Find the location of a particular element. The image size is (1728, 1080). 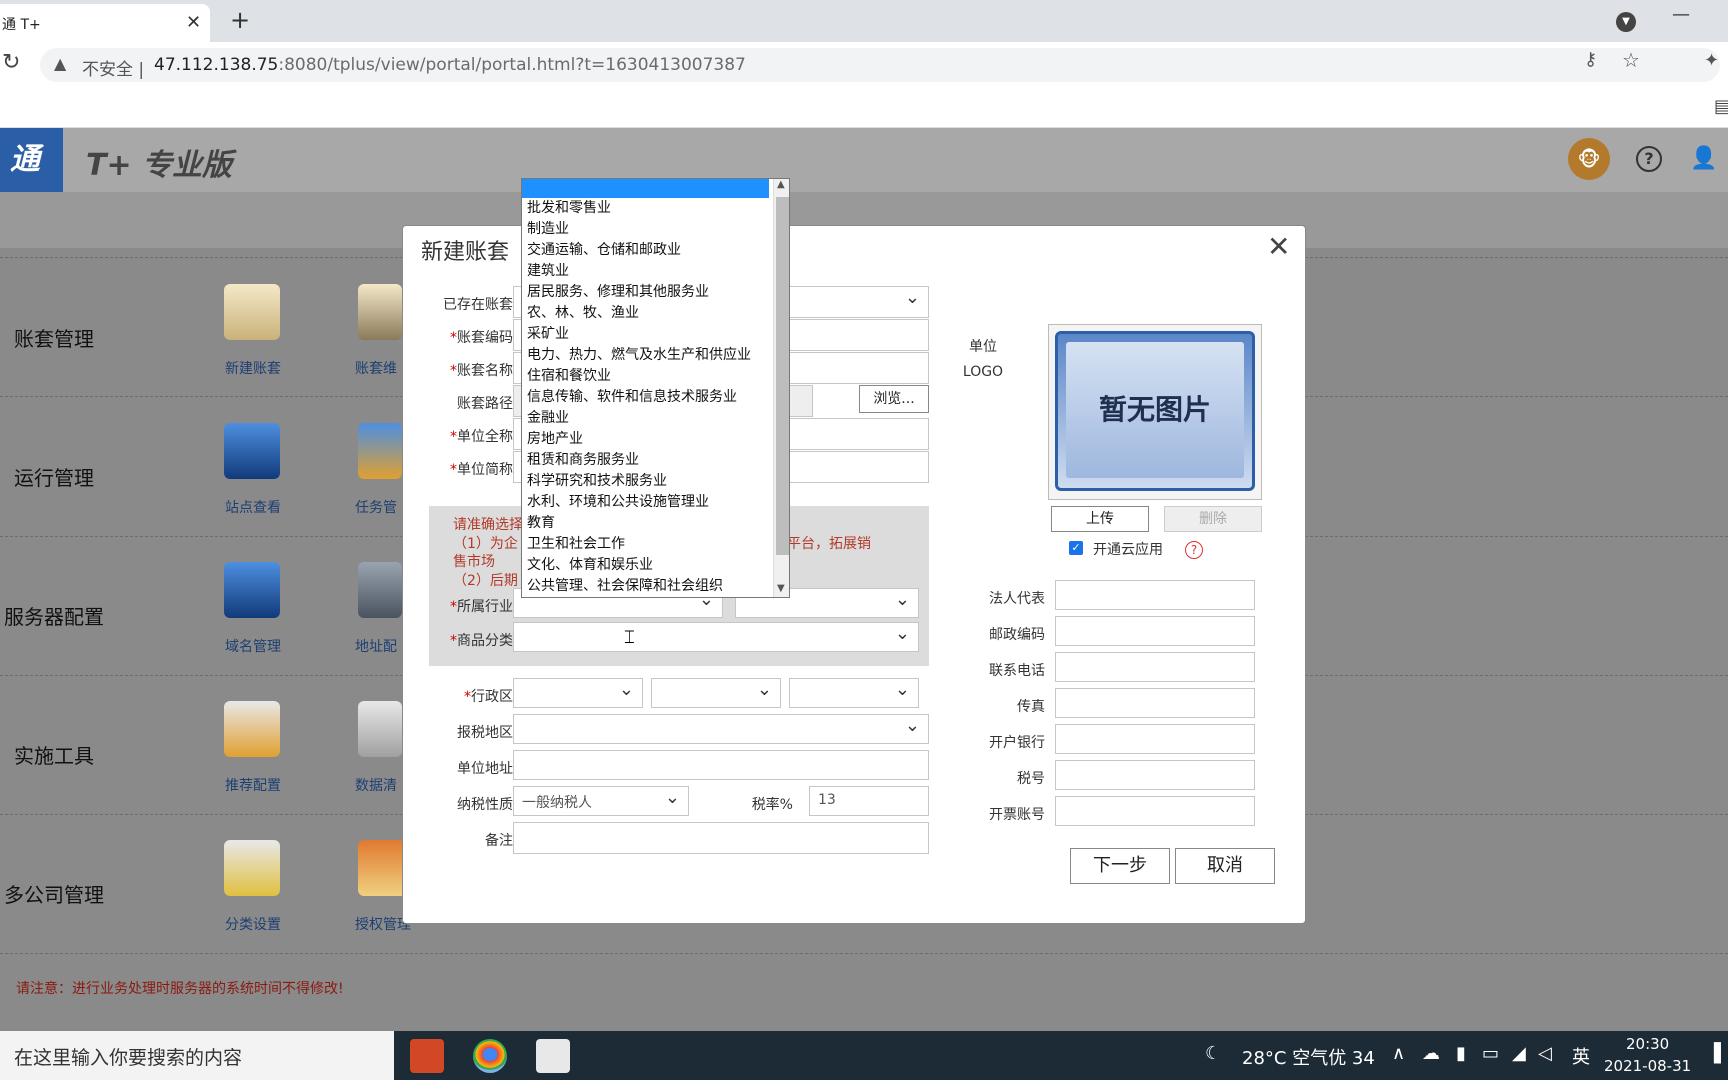

help-icon: ? is located at coordinates (1649, 159).